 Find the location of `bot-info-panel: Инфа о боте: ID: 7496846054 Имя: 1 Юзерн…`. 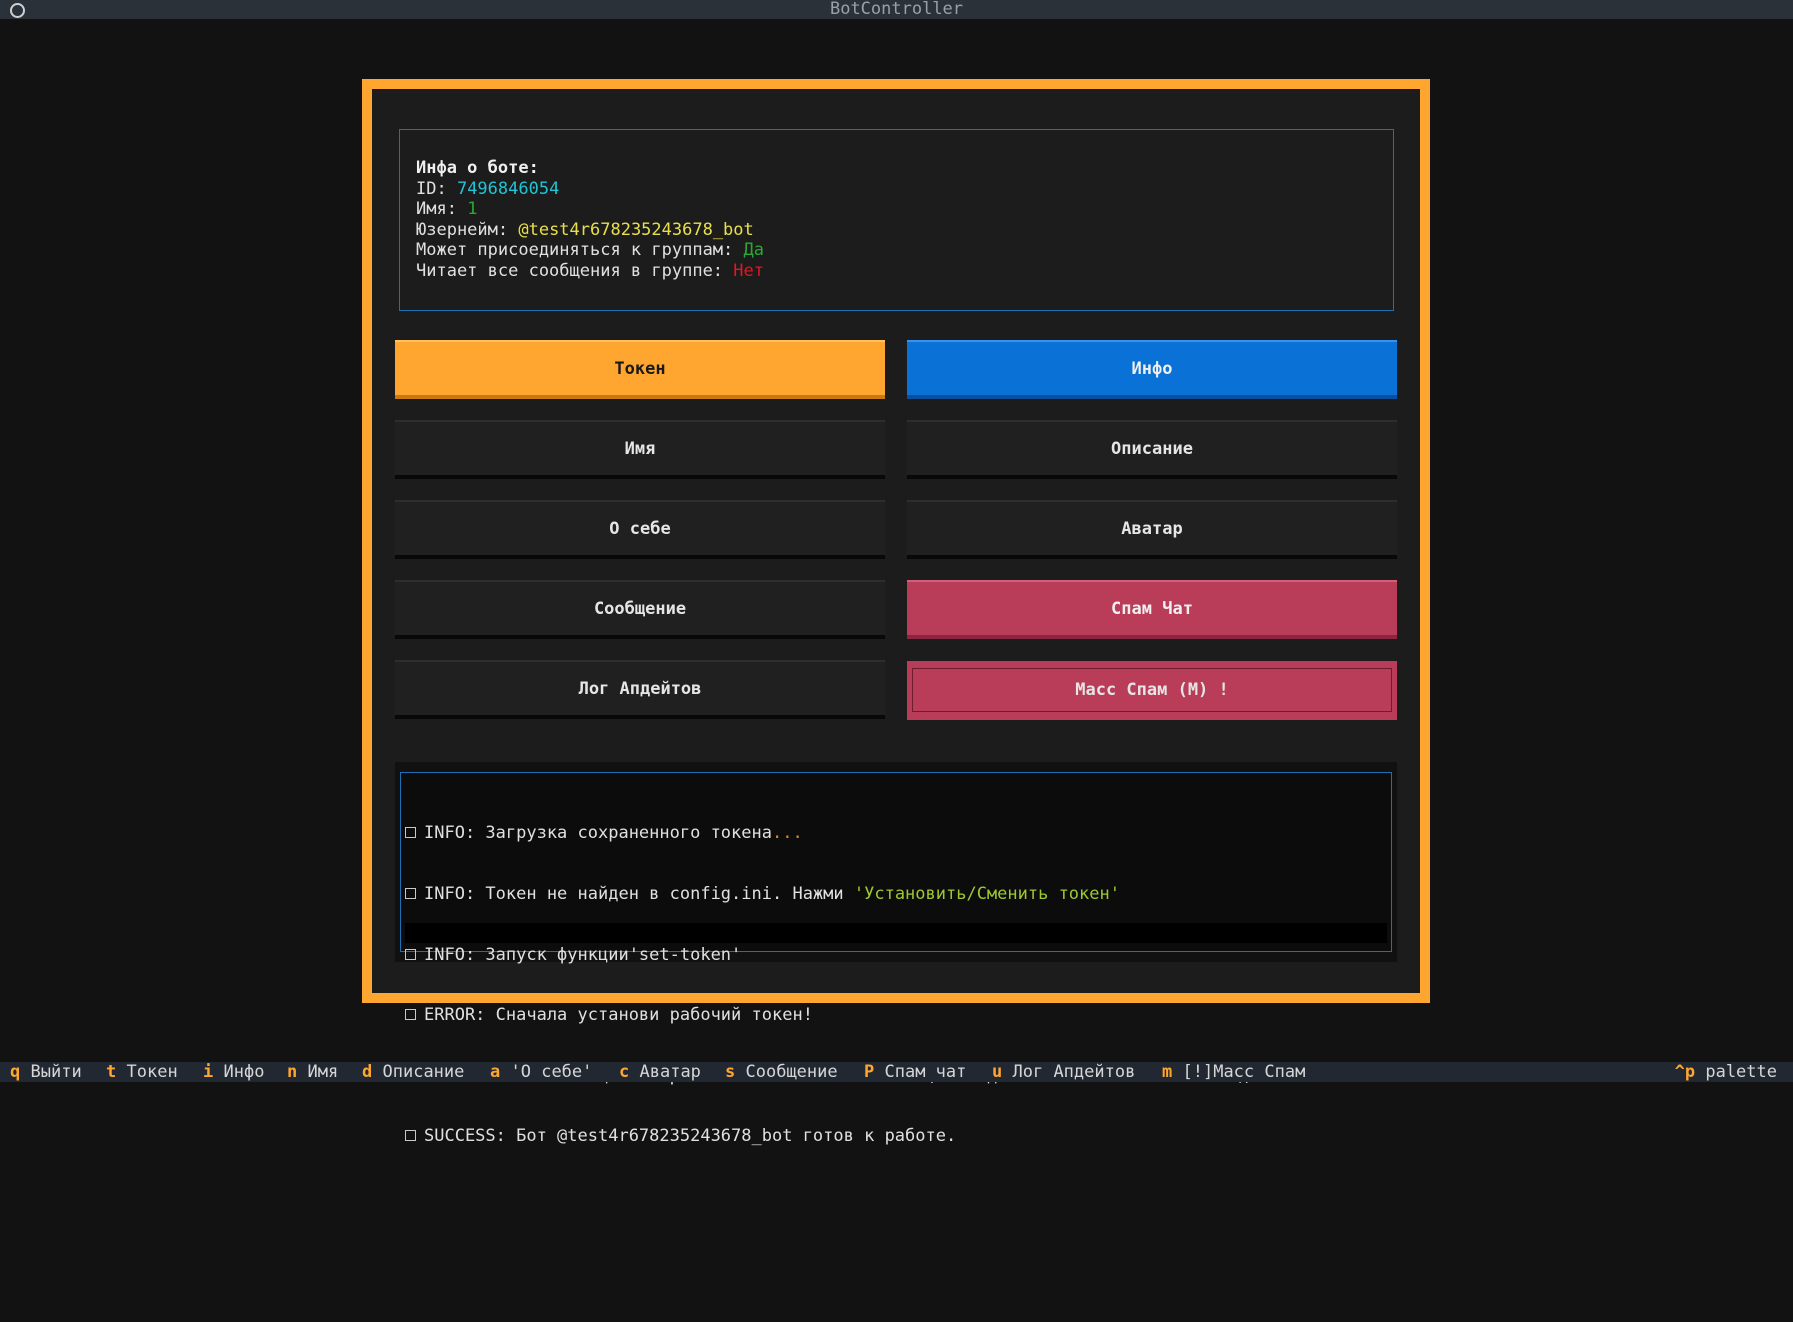

bot-info-panel: Инфа о боте: ID: 7496846054 Имя: 1 Юзерн… is located at coordinates (896, 220).